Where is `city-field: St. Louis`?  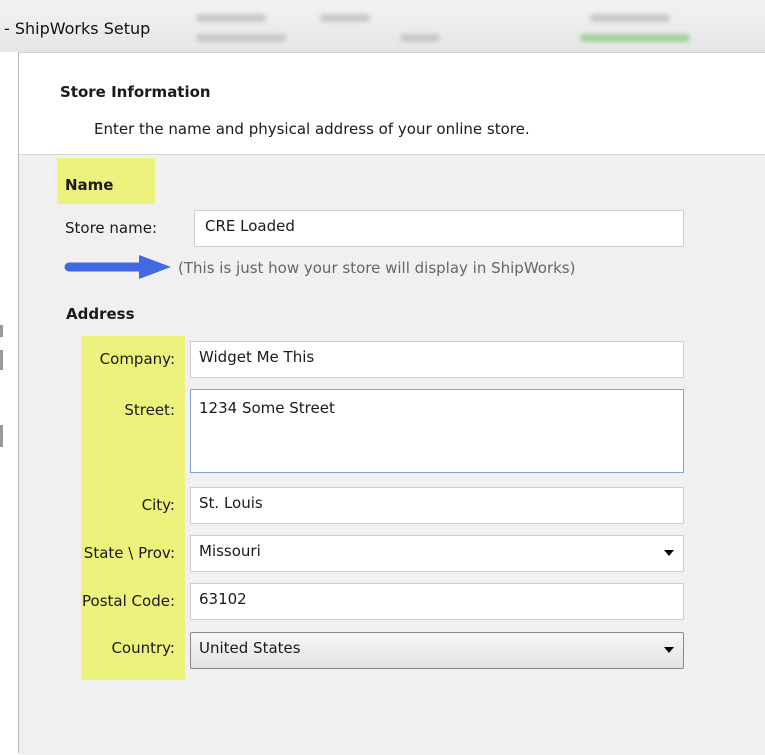
city-field: St. Louis is located at coordinates (437, 505).